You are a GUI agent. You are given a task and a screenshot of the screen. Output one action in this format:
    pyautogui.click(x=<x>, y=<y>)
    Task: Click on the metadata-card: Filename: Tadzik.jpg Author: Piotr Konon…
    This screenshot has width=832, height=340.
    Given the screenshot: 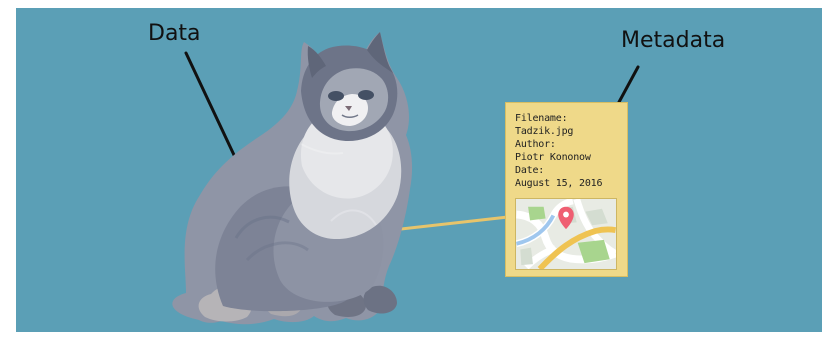 What is the action you would take?
    pyautogui.click(x=566, y=189)
    